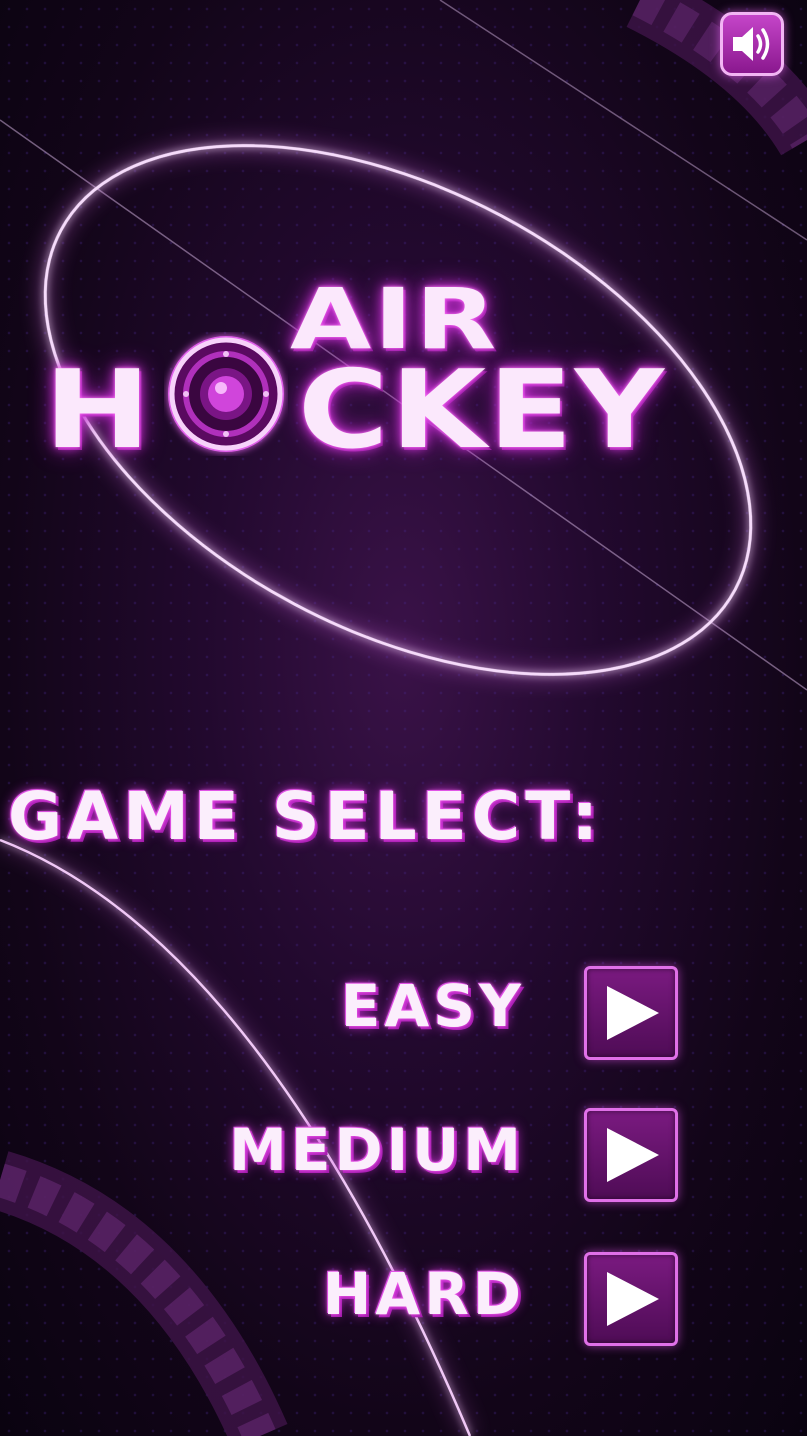 The height and width of the screenshot is (1436, 807). I want to click on sound-toggle-button, so click(752, 44).